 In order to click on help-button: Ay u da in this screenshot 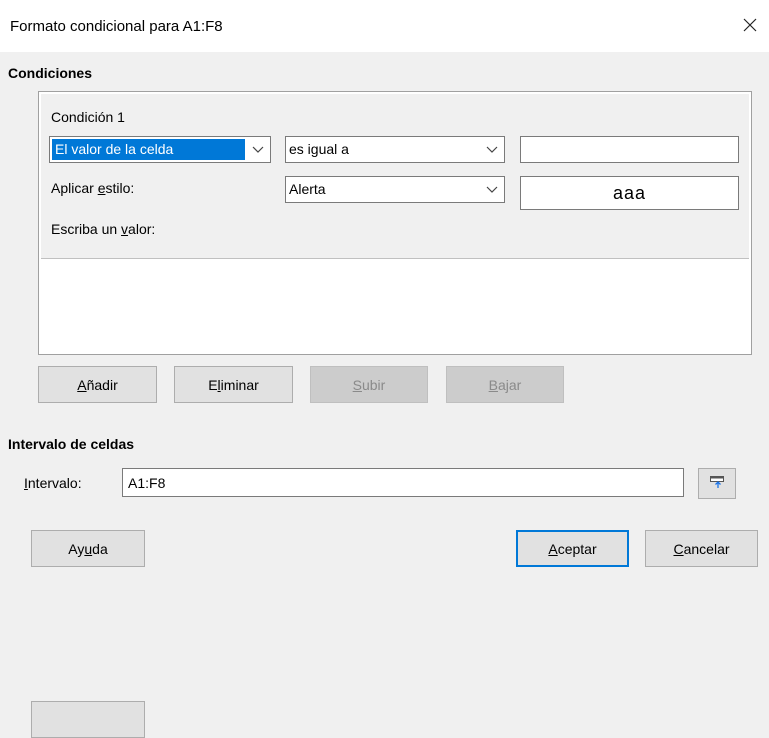, I will do `click(88, 548)`.